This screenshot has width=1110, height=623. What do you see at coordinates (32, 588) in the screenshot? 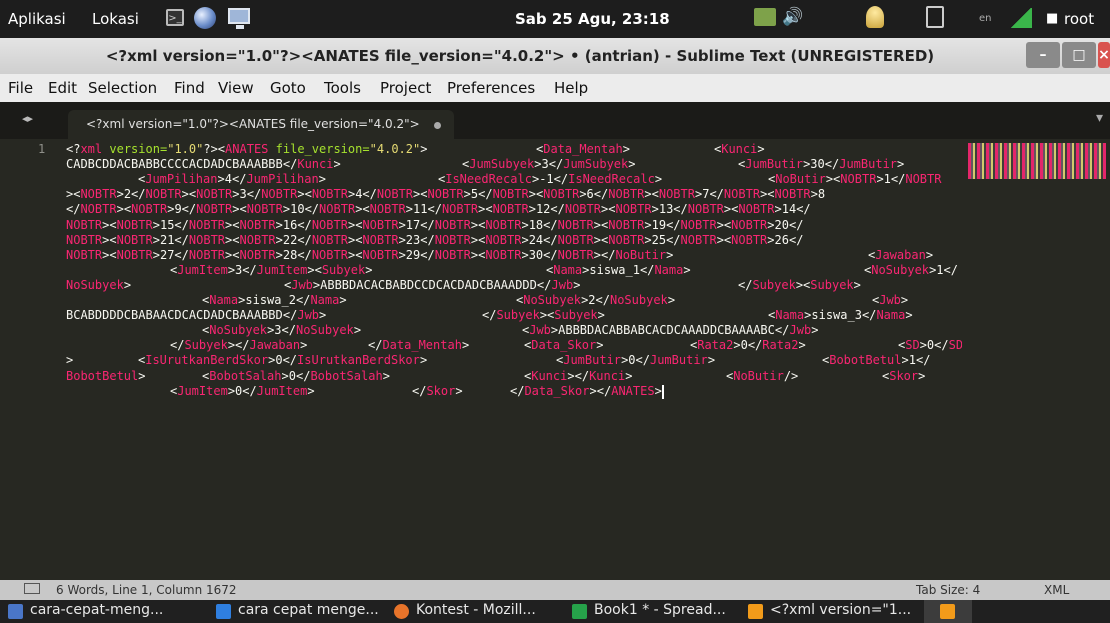
I see `panel-toggle-icon` at bounding box center [32, 588].